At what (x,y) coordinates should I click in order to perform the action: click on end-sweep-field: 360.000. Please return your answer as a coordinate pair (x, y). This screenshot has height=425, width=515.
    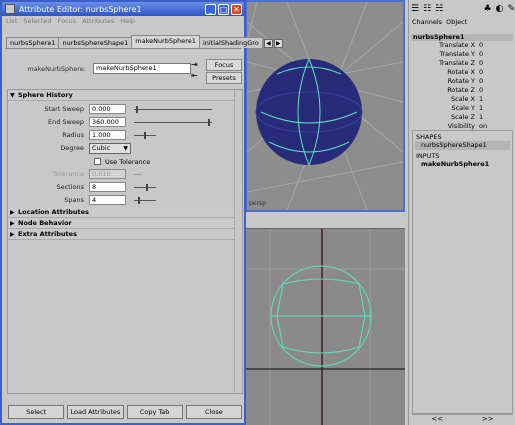
    Looking at the image, I should click on (107, 122).